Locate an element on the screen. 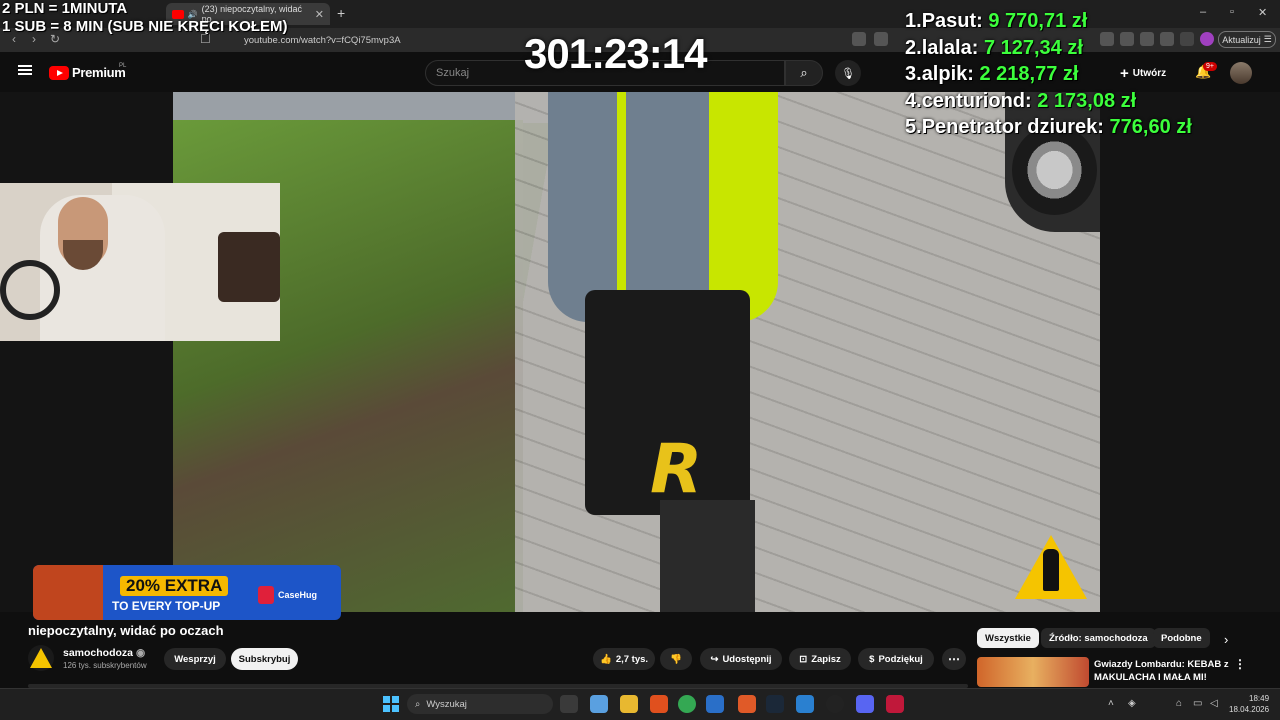  thumbs-down-icon: 👎 is located at coordinates (676, 659).